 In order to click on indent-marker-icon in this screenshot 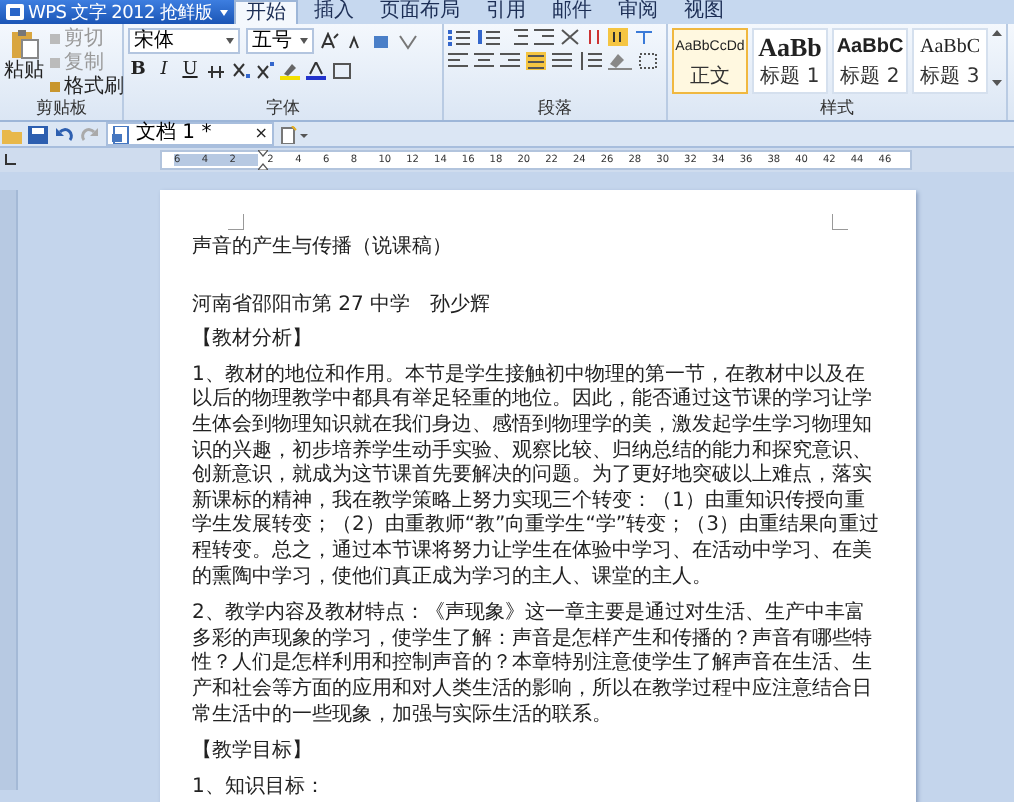, I will do `click(262, 160)`.